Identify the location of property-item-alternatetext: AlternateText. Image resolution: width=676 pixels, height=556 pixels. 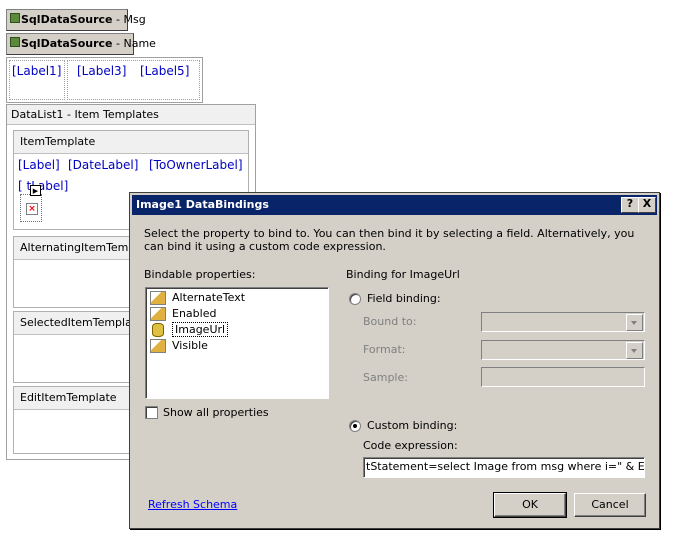
(197, 297).